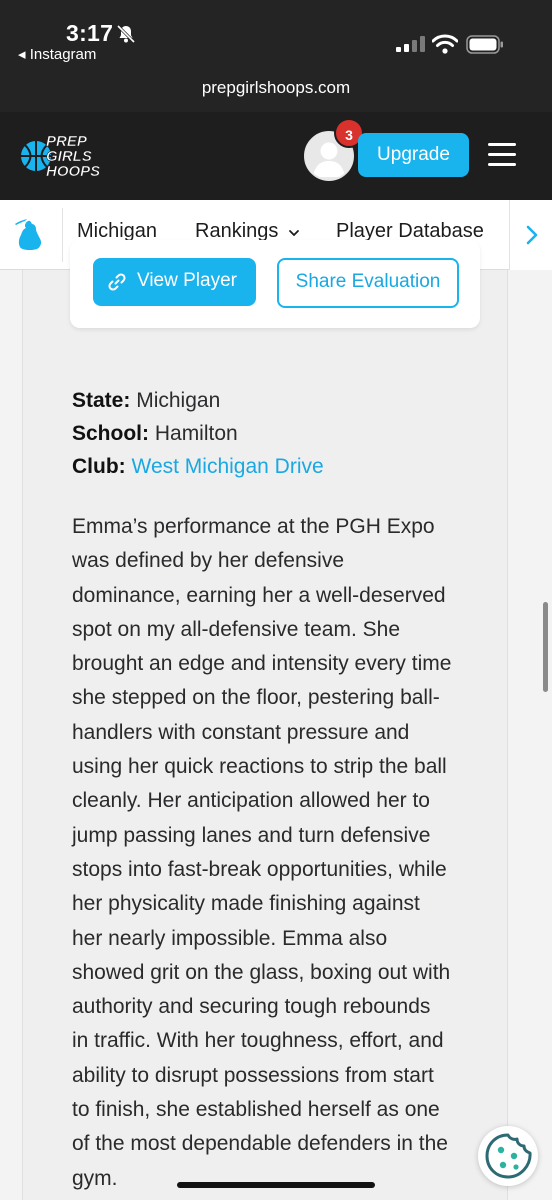 This screenshot has height=1200, width=552. Describe the element at coordinates (90, 33) in the screenshot. I see `status-time: 3:17` at that location.